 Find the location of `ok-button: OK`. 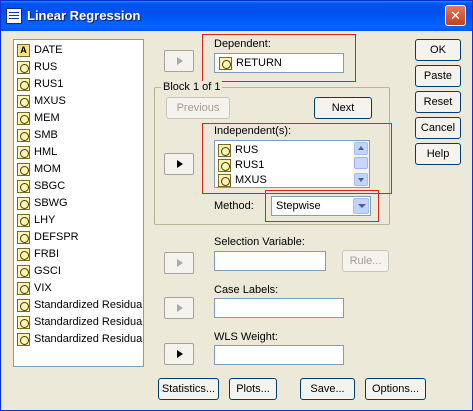

ok-button: OK is located at coordinates (438, 50).